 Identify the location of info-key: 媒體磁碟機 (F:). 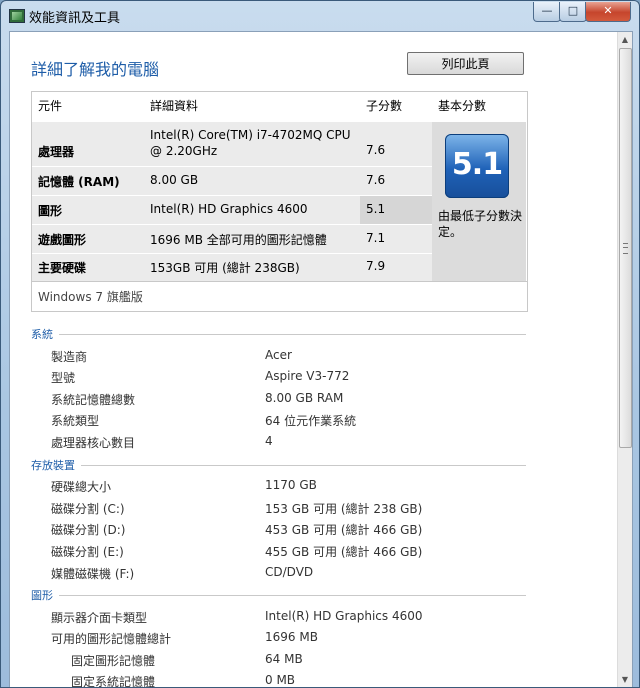
(93, 574).